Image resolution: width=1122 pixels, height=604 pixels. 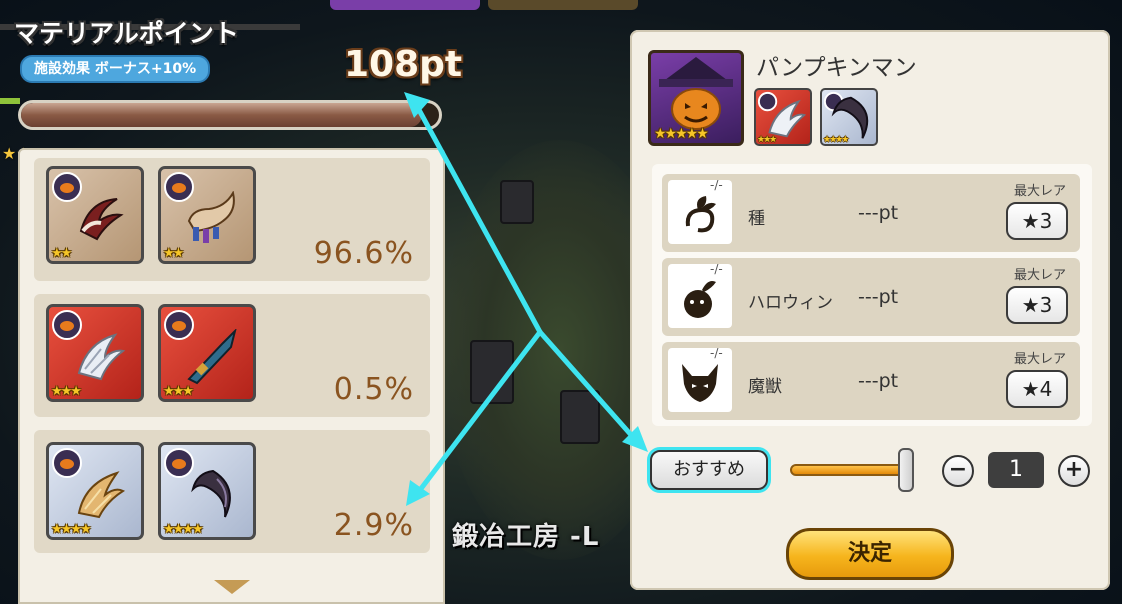 I want to click on category-row: -/- 魔獣 ---pt 最大レア ★4, so click(x=871, y=381).